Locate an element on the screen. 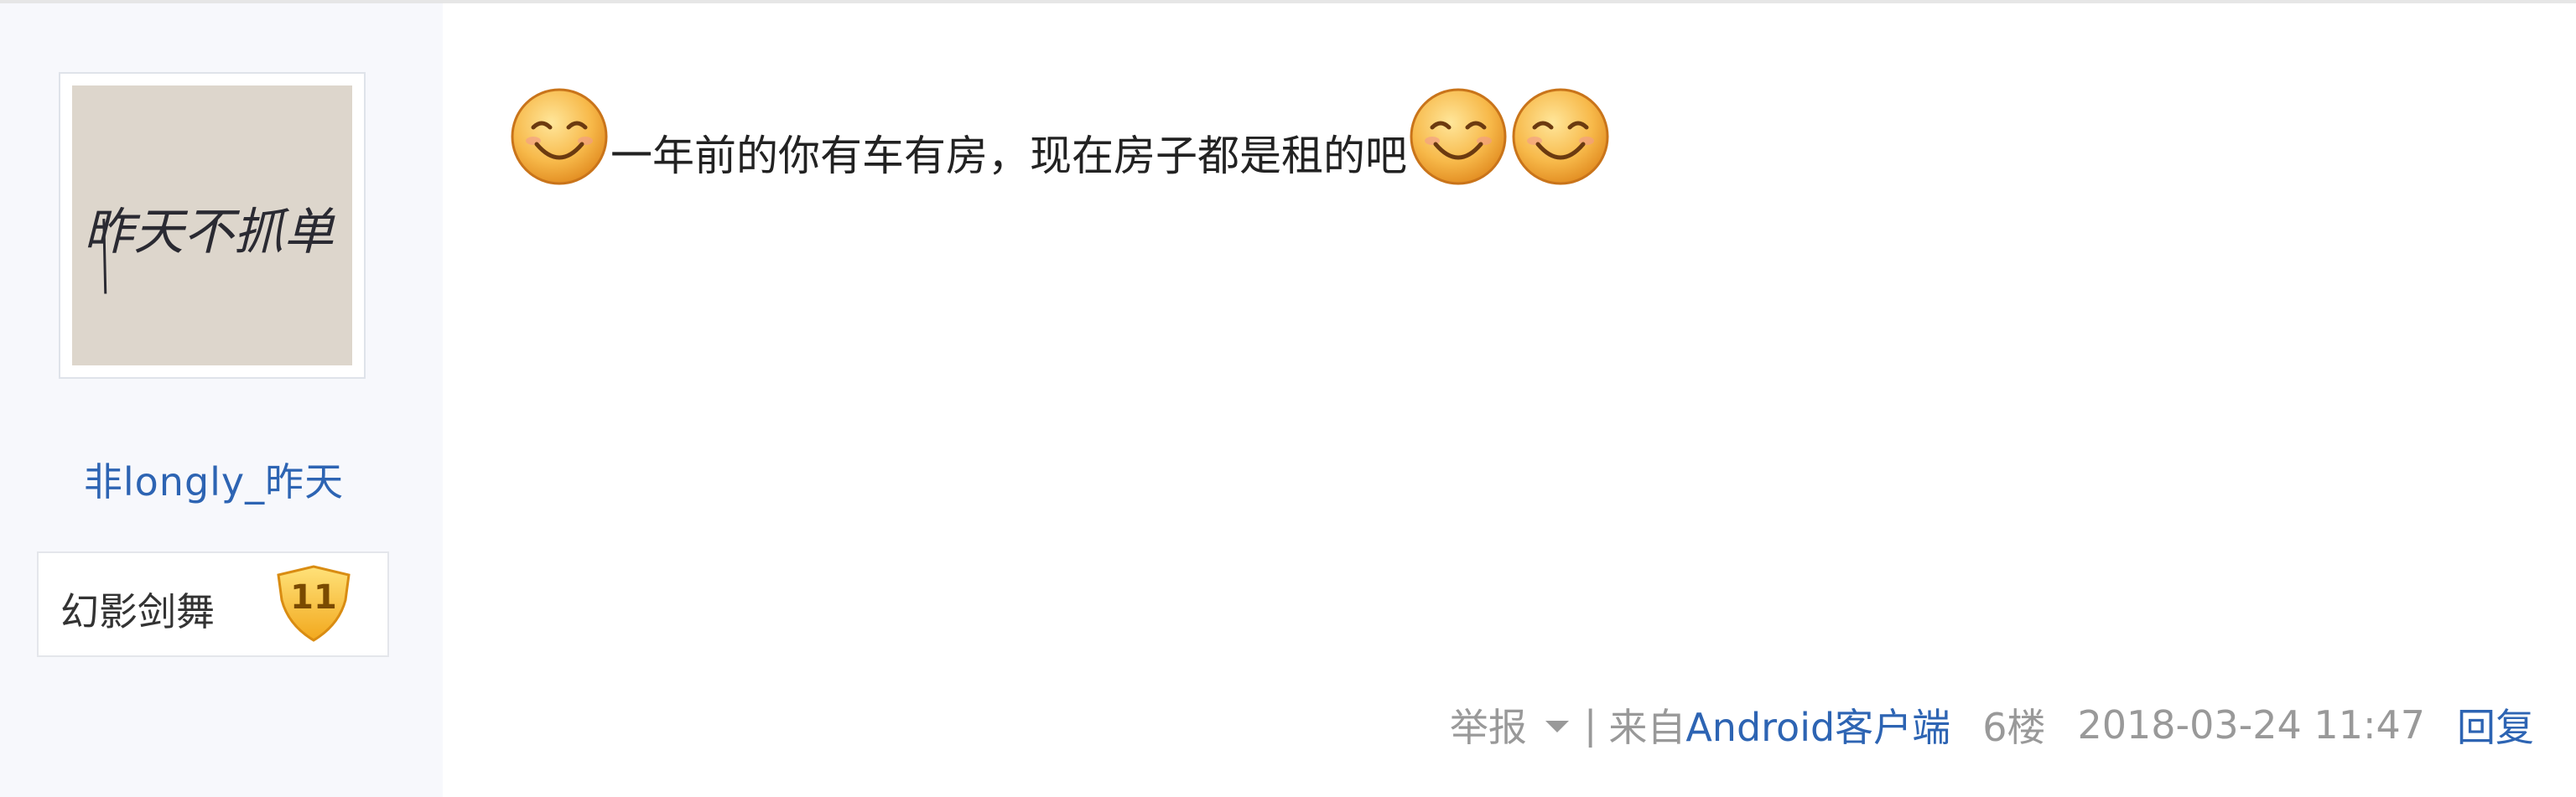  post-text: 一年前的你有车有房，现在房子都是租的吧 is located at coordinates (1008, 156).